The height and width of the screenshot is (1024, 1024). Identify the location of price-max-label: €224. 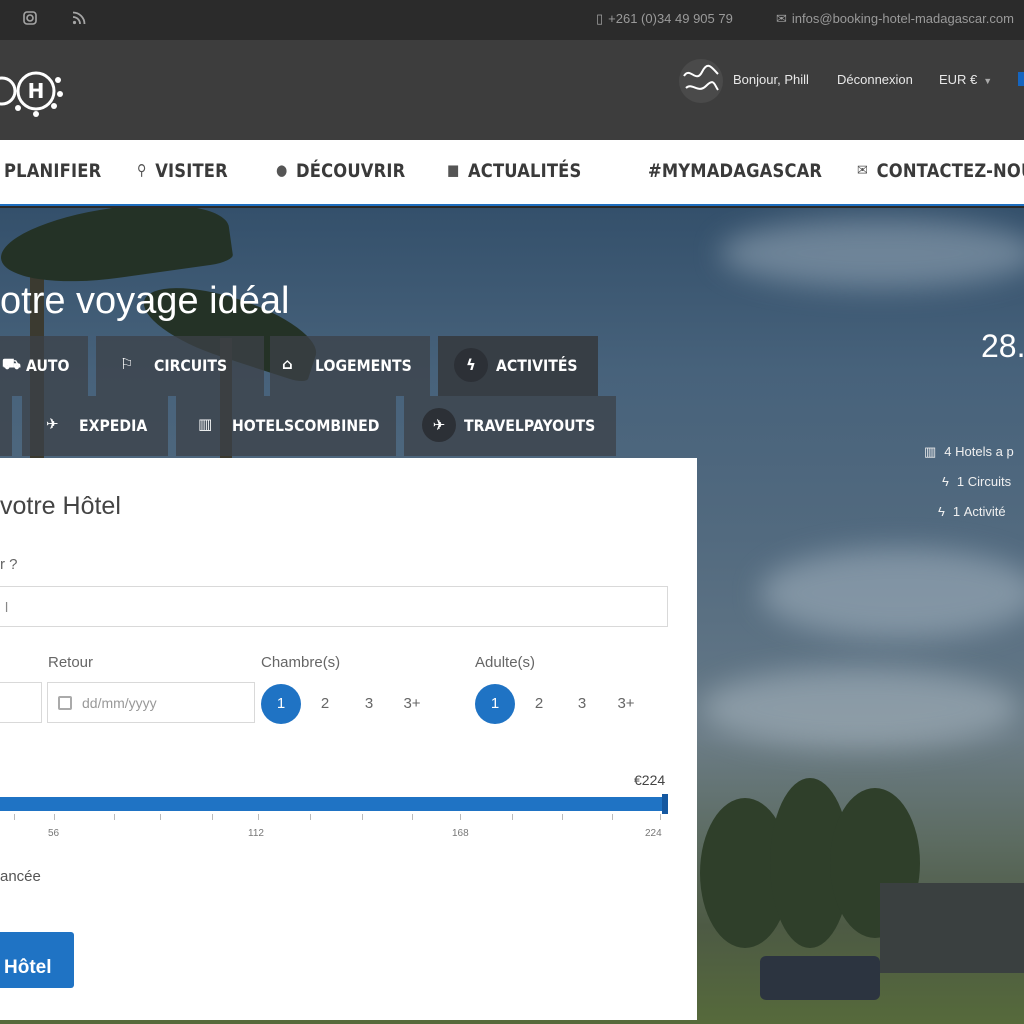
(650, 780).